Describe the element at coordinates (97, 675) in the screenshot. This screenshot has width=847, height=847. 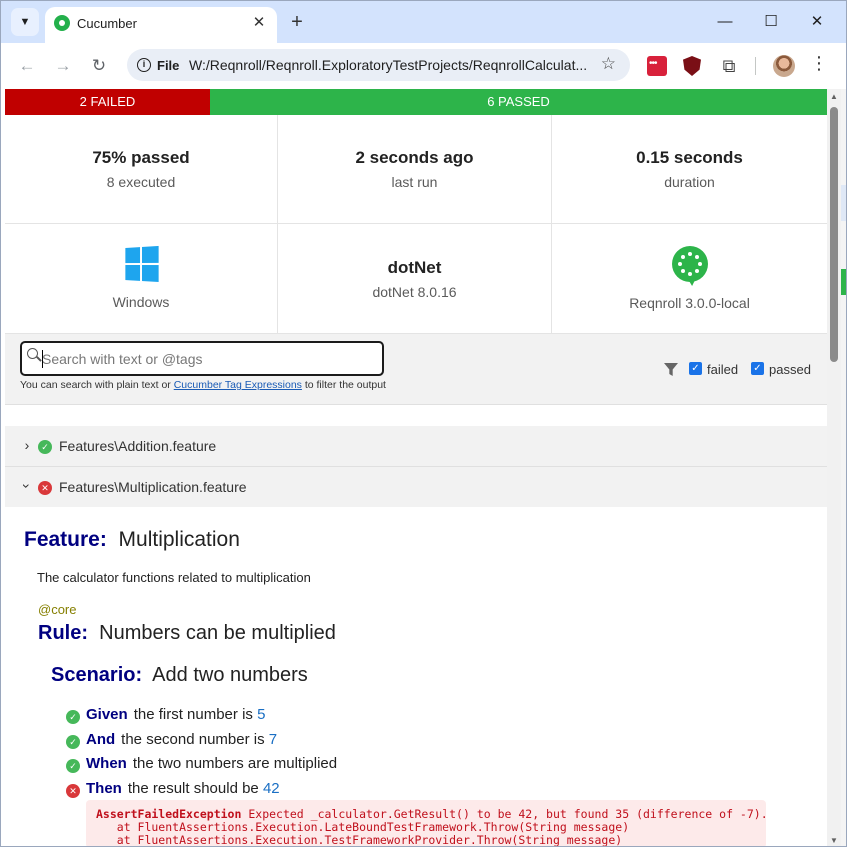
I see `scenario-keyword: Scenario:` at that location.